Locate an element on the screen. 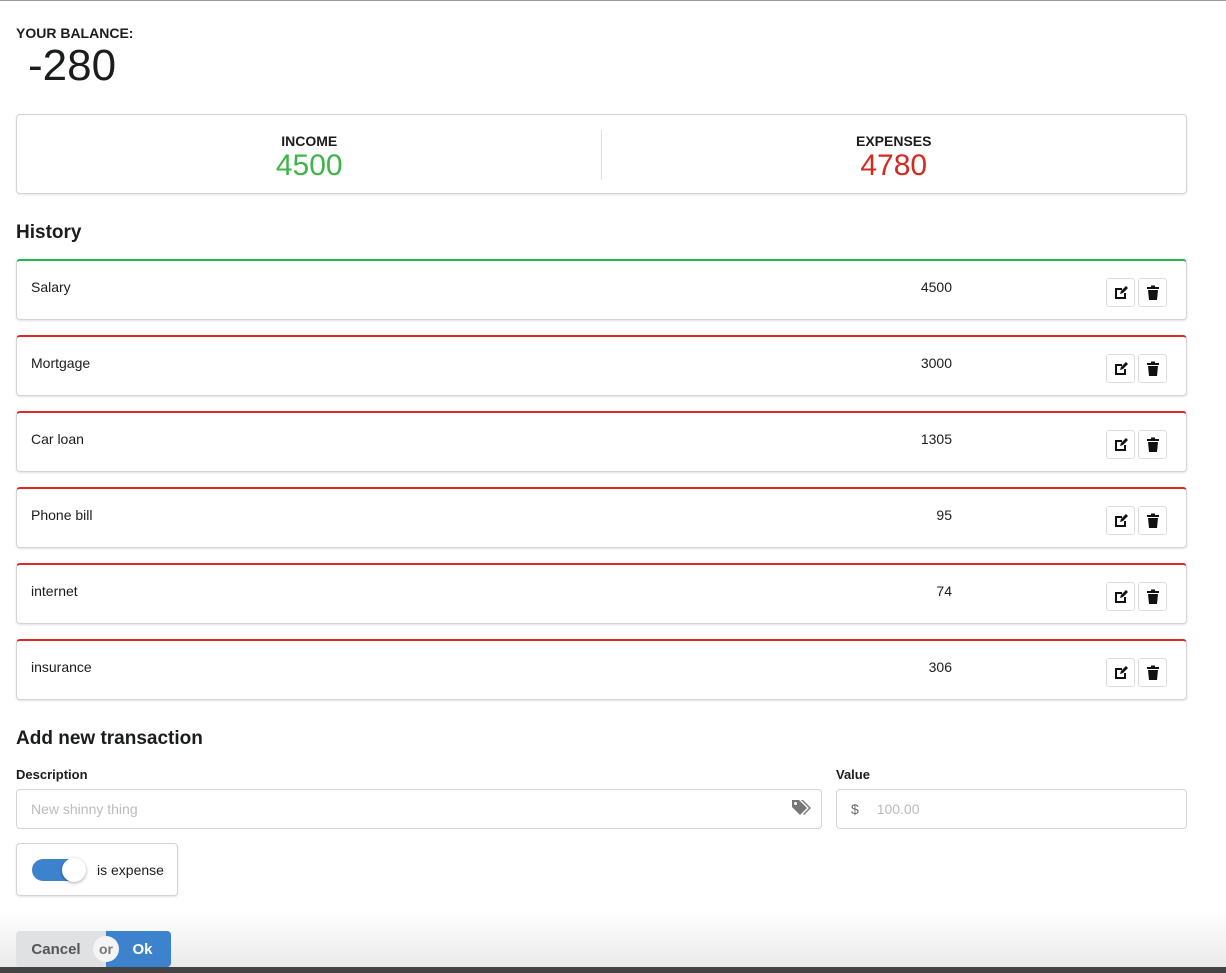 This screenshot has height=973, width=1226. history-heading: History is located at coordinates (49, 232).